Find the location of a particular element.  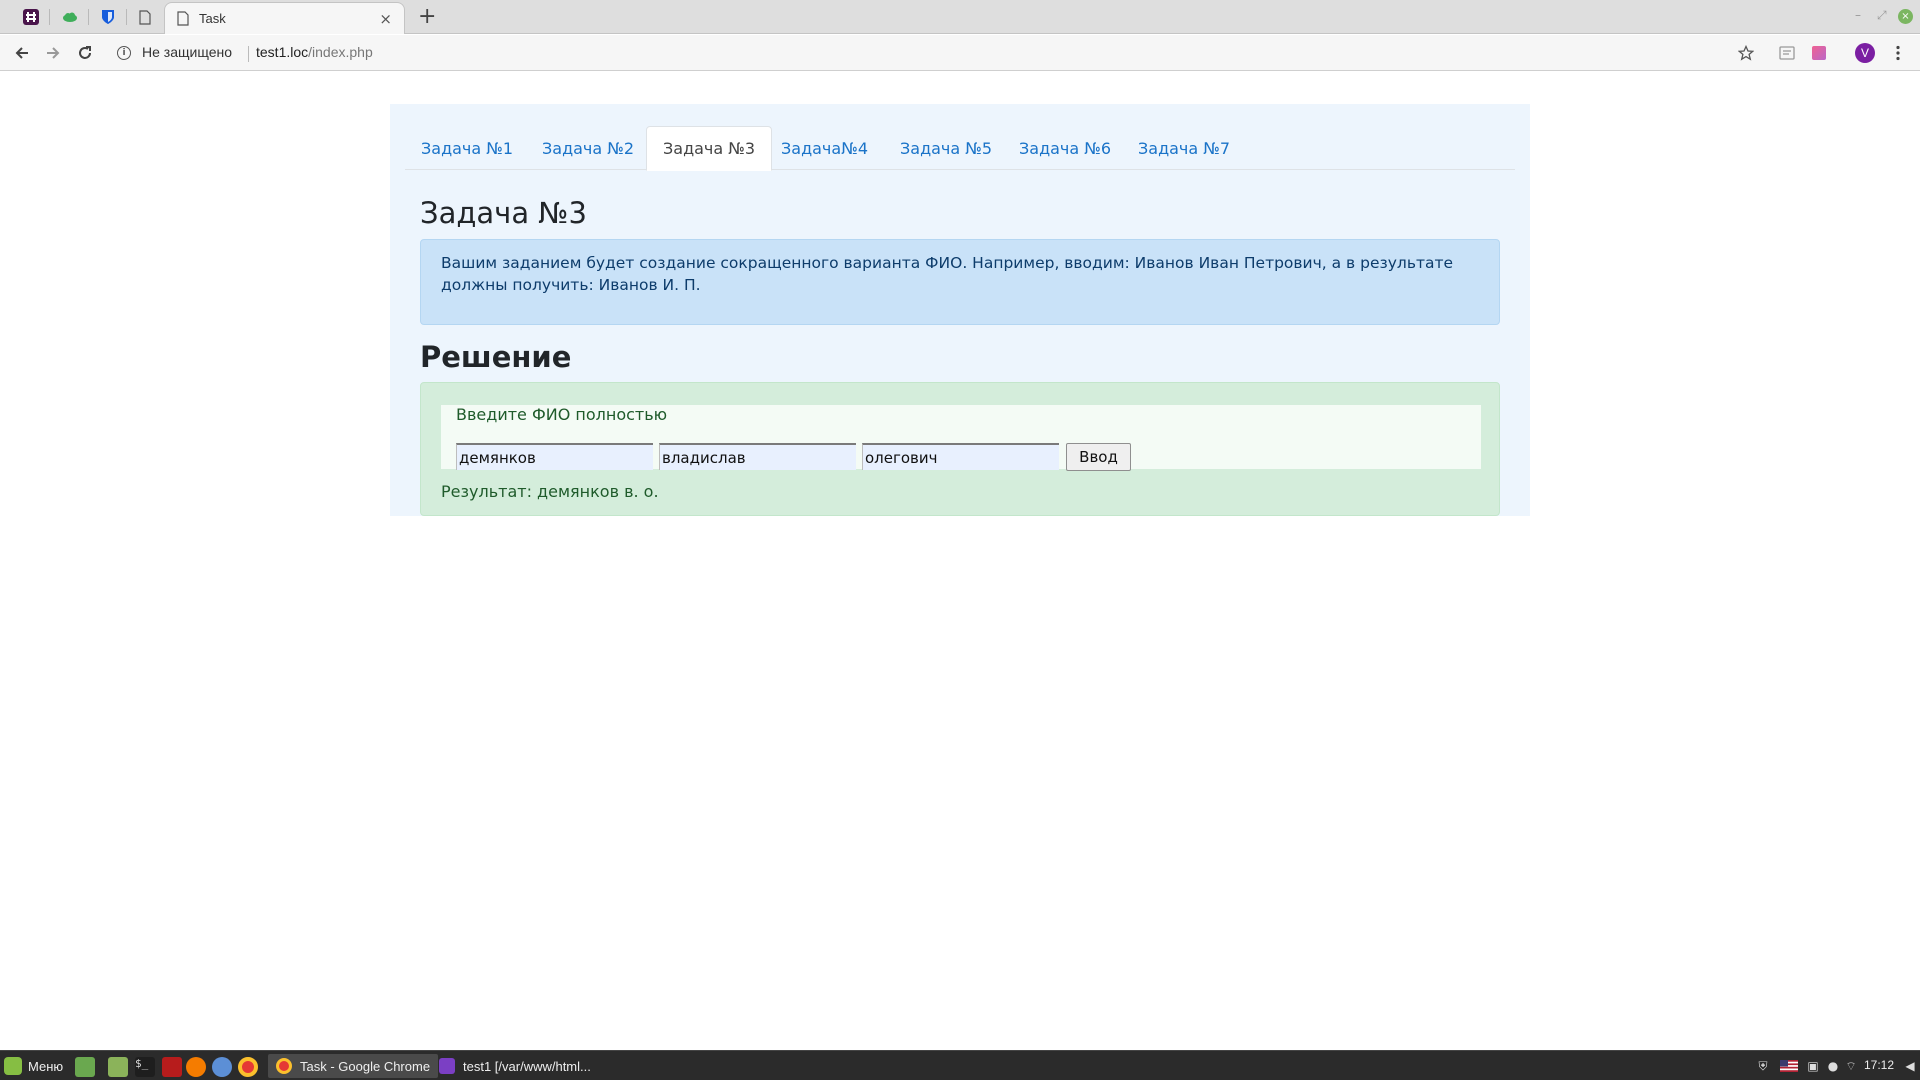

browser-tab-strip: Task × + – ⤢ × is located at coordinates (960, 17).